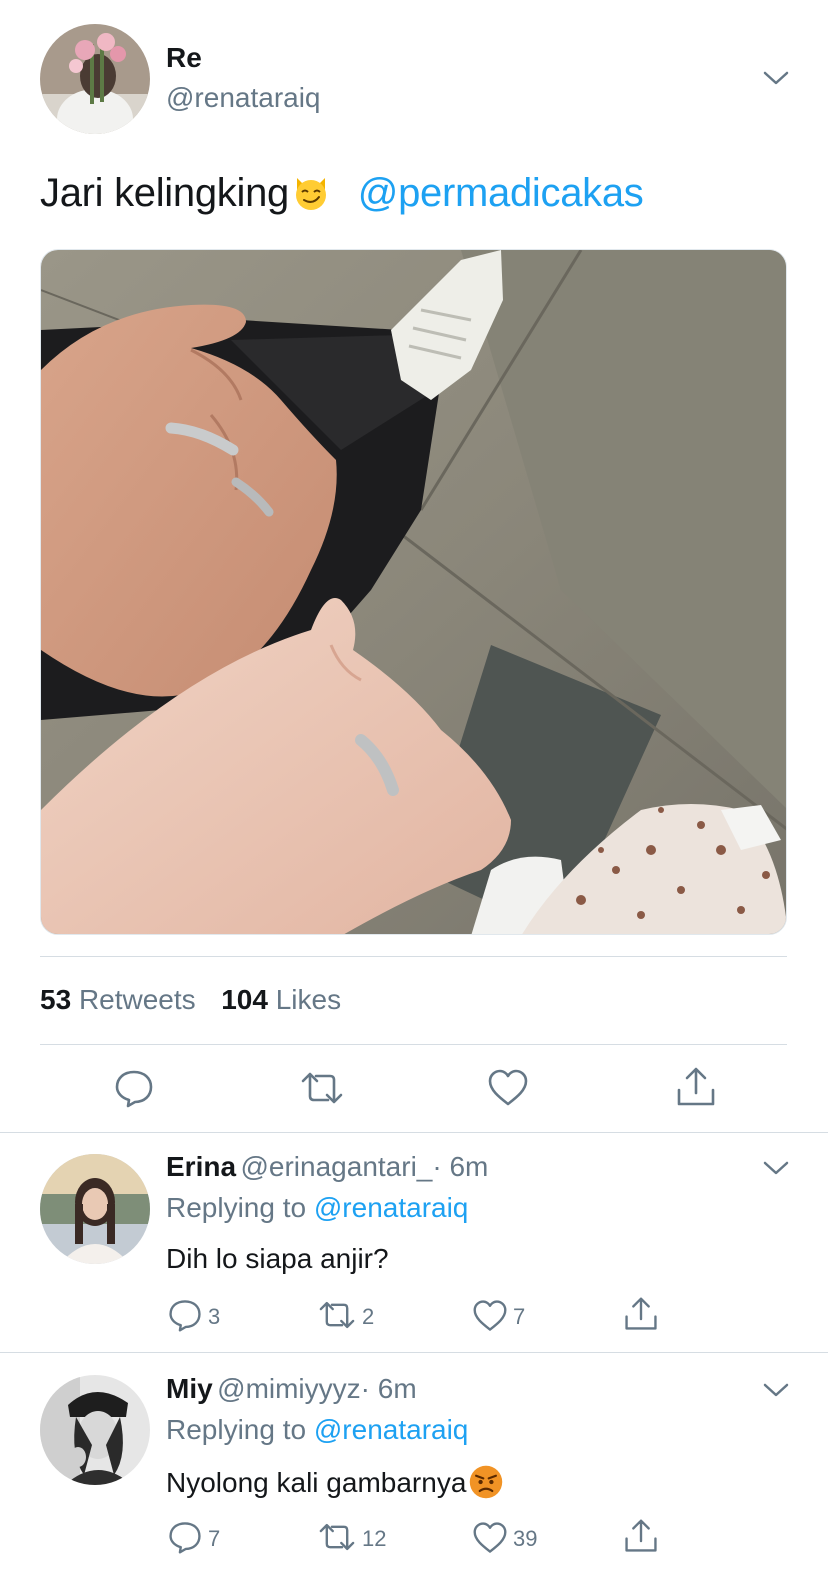 The image size is (828, 1570). I want to click on author-handle: @renataraiq, so click(243, 98).